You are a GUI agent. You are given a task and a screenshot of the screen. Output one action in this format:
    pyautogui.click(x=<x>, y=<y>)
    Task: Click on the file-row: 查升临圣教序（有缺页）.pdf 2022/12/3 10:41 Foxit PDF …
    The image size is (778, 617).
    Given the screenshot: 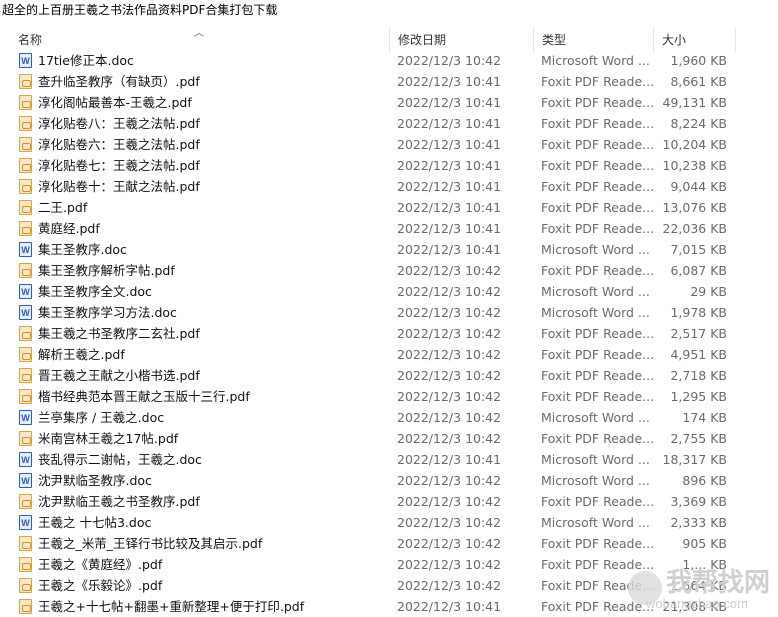 What is the action you would take?
    pyautogui.click(x=389, y=81)
    